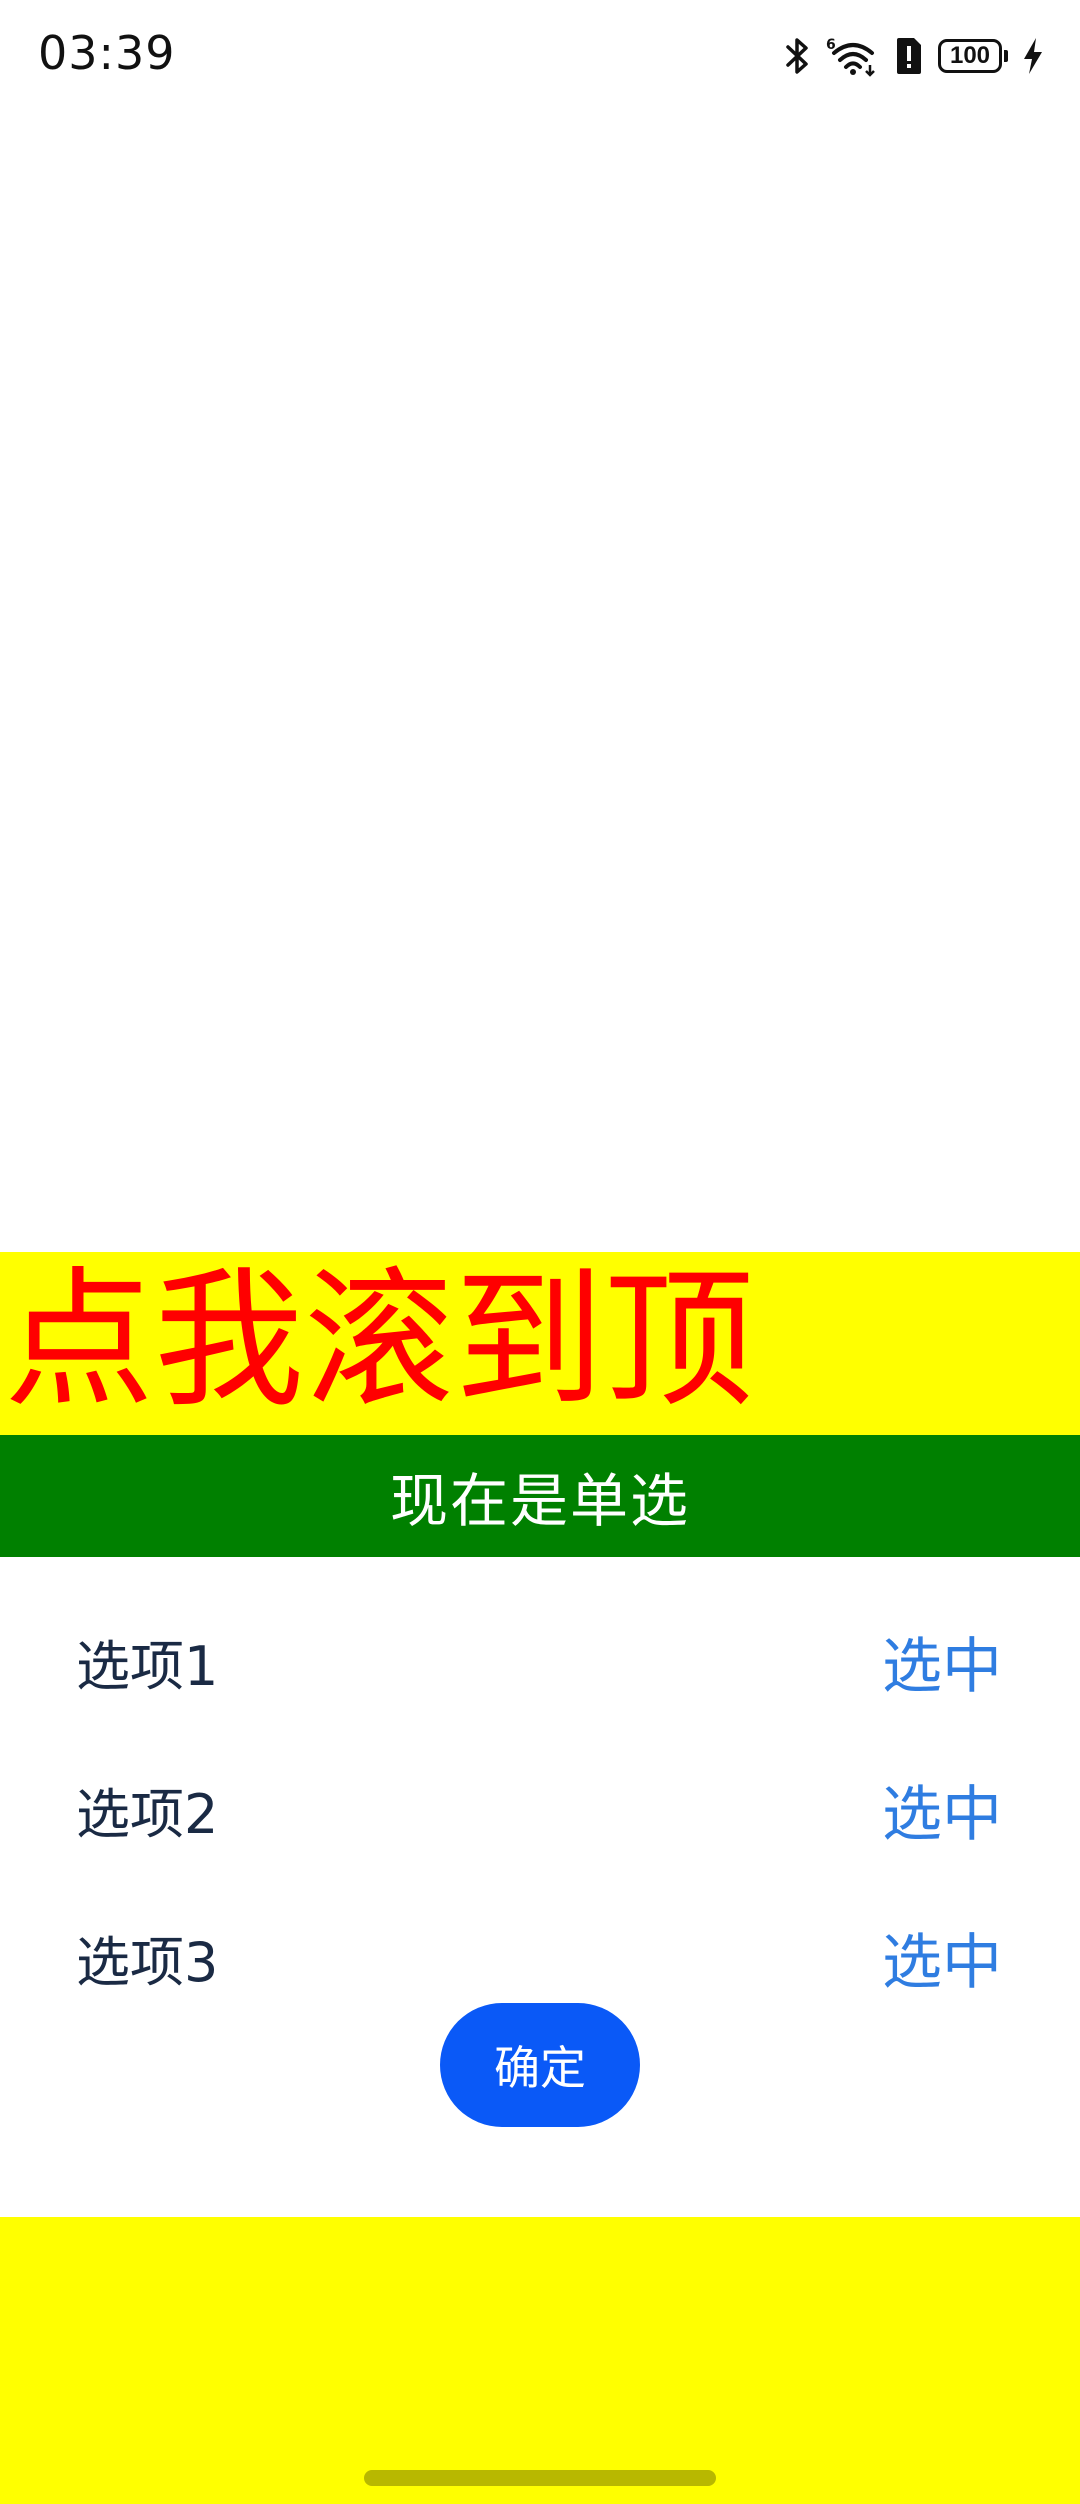  What do you see at coordinates (540, 2478) in the screenshot?
I see `home-indicator` at bounding box center [540, 2478].